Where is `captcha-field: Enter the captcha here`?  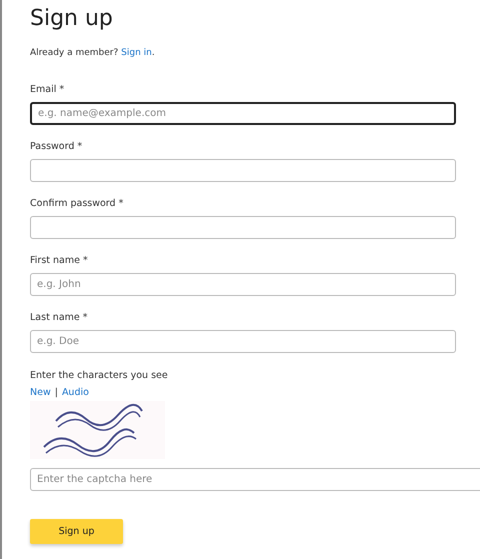 captcha-field: Enter the captcha here is located at coordinates (255, 479).